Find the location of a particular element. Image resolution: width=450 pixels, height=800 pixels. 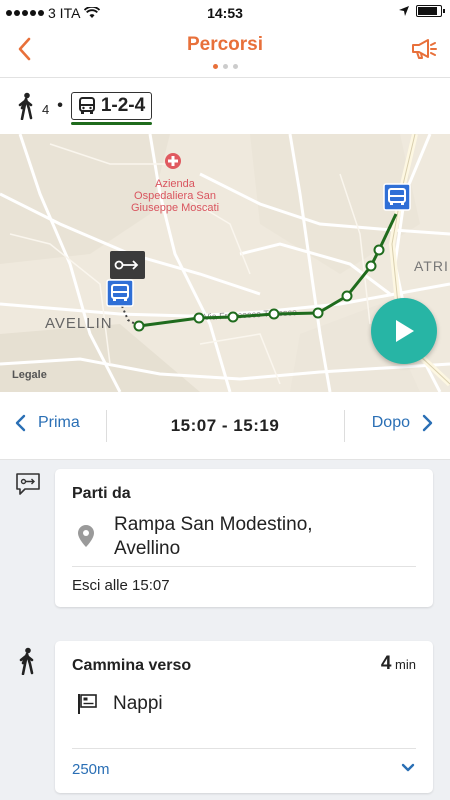

bus-stop-sign-icon is located at coordinates (87, 704).